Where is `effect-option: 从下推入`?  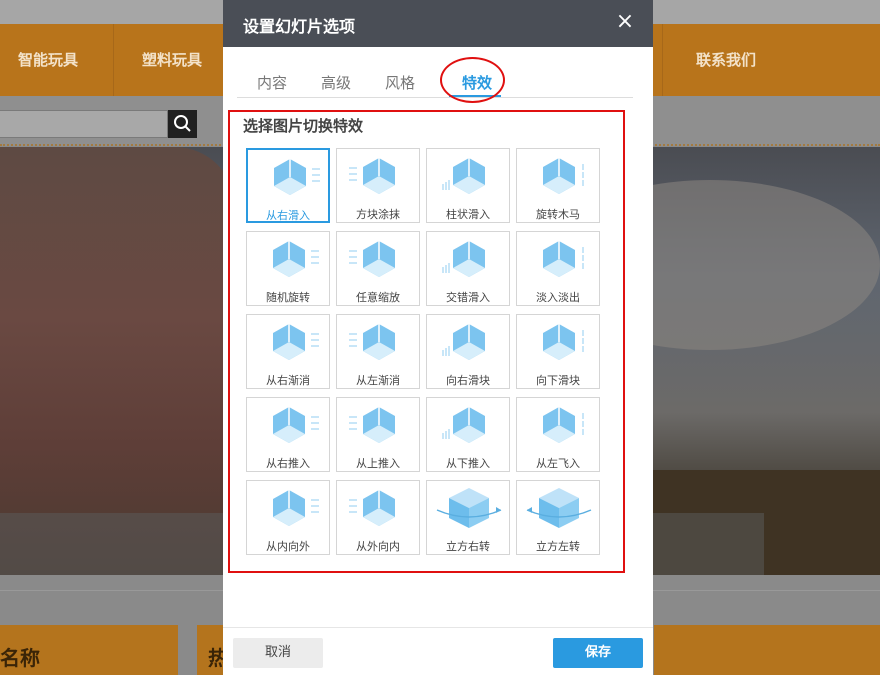 effect-option: 从下推入 is located at coordinates (468, 434).